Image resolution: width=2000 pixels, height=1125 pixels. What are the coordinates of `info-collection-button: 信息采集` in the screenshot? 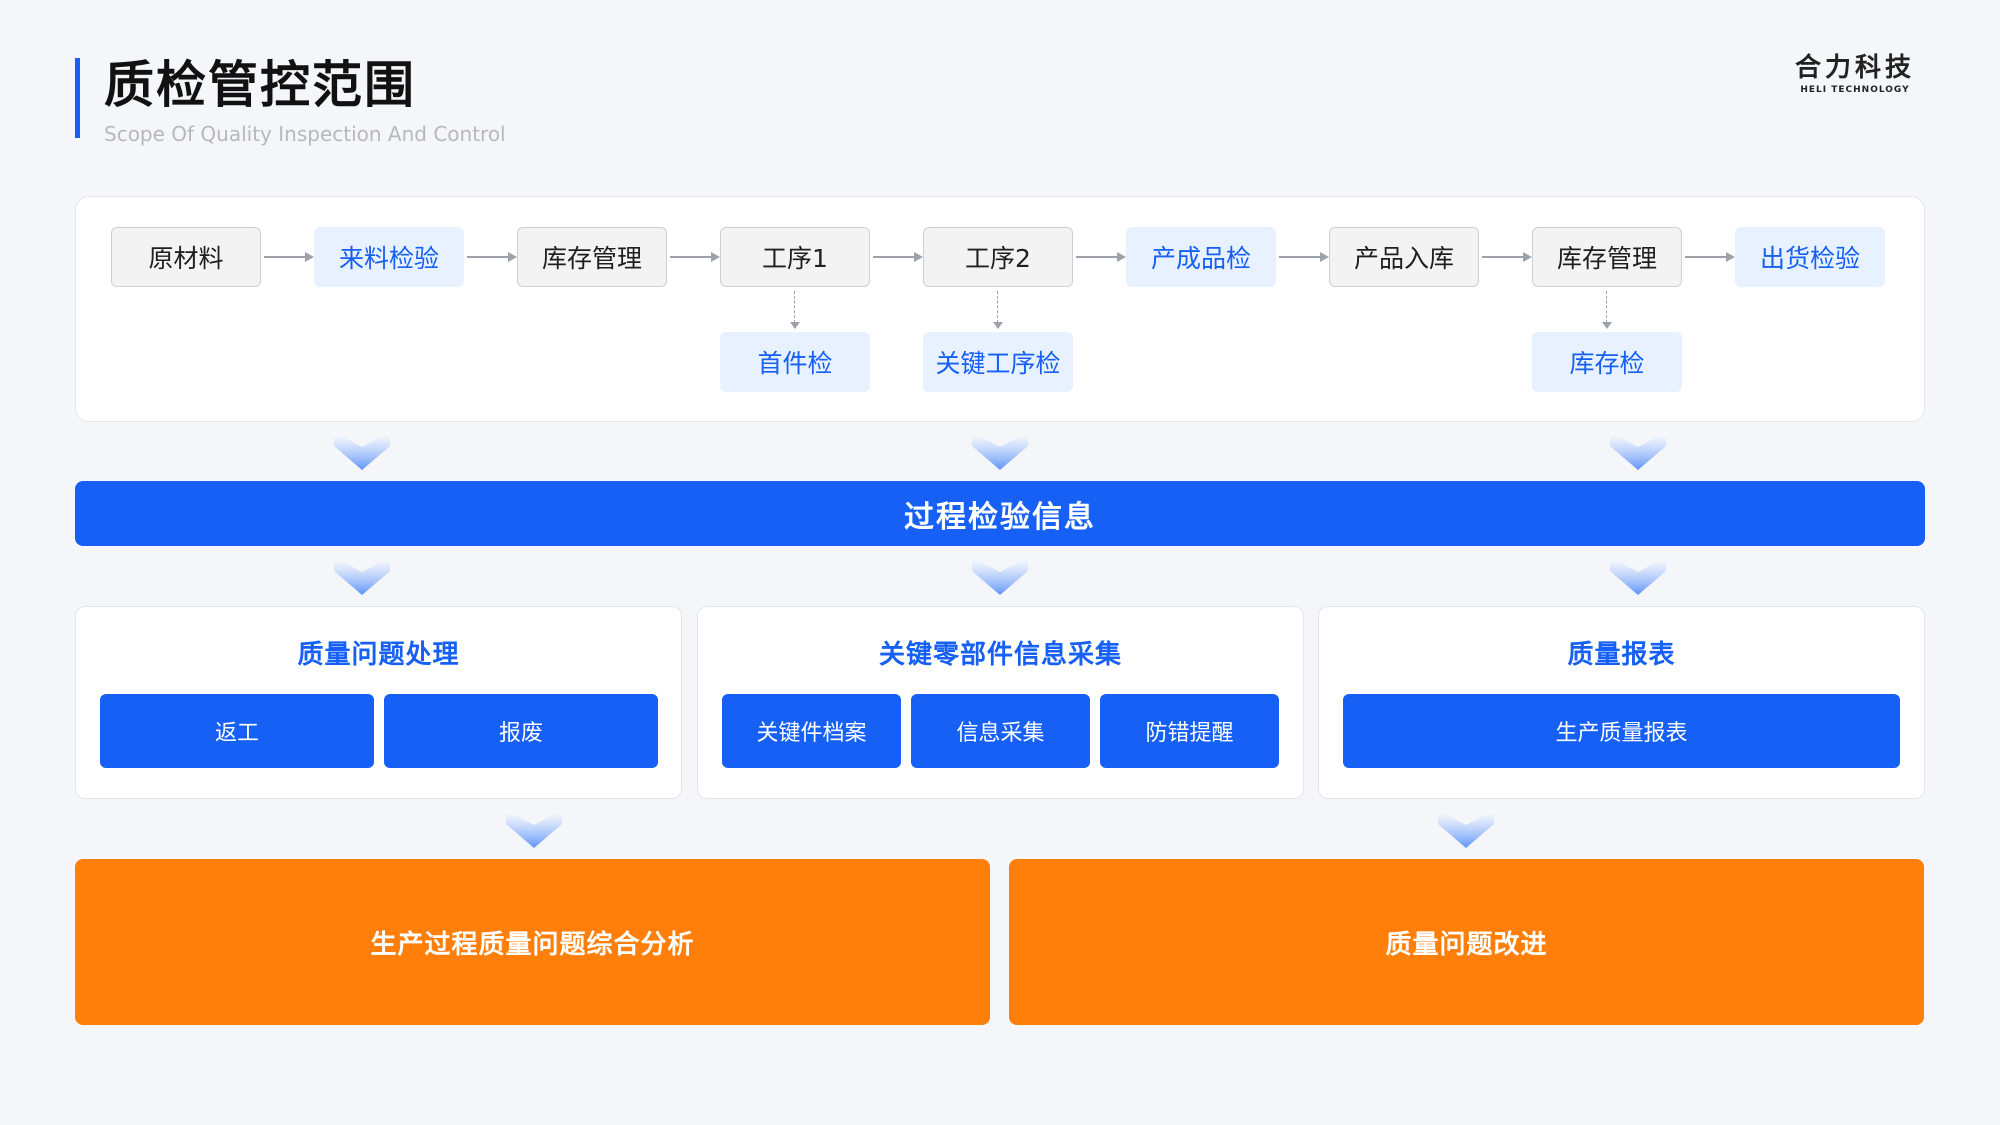 It's located at (1000, 731).